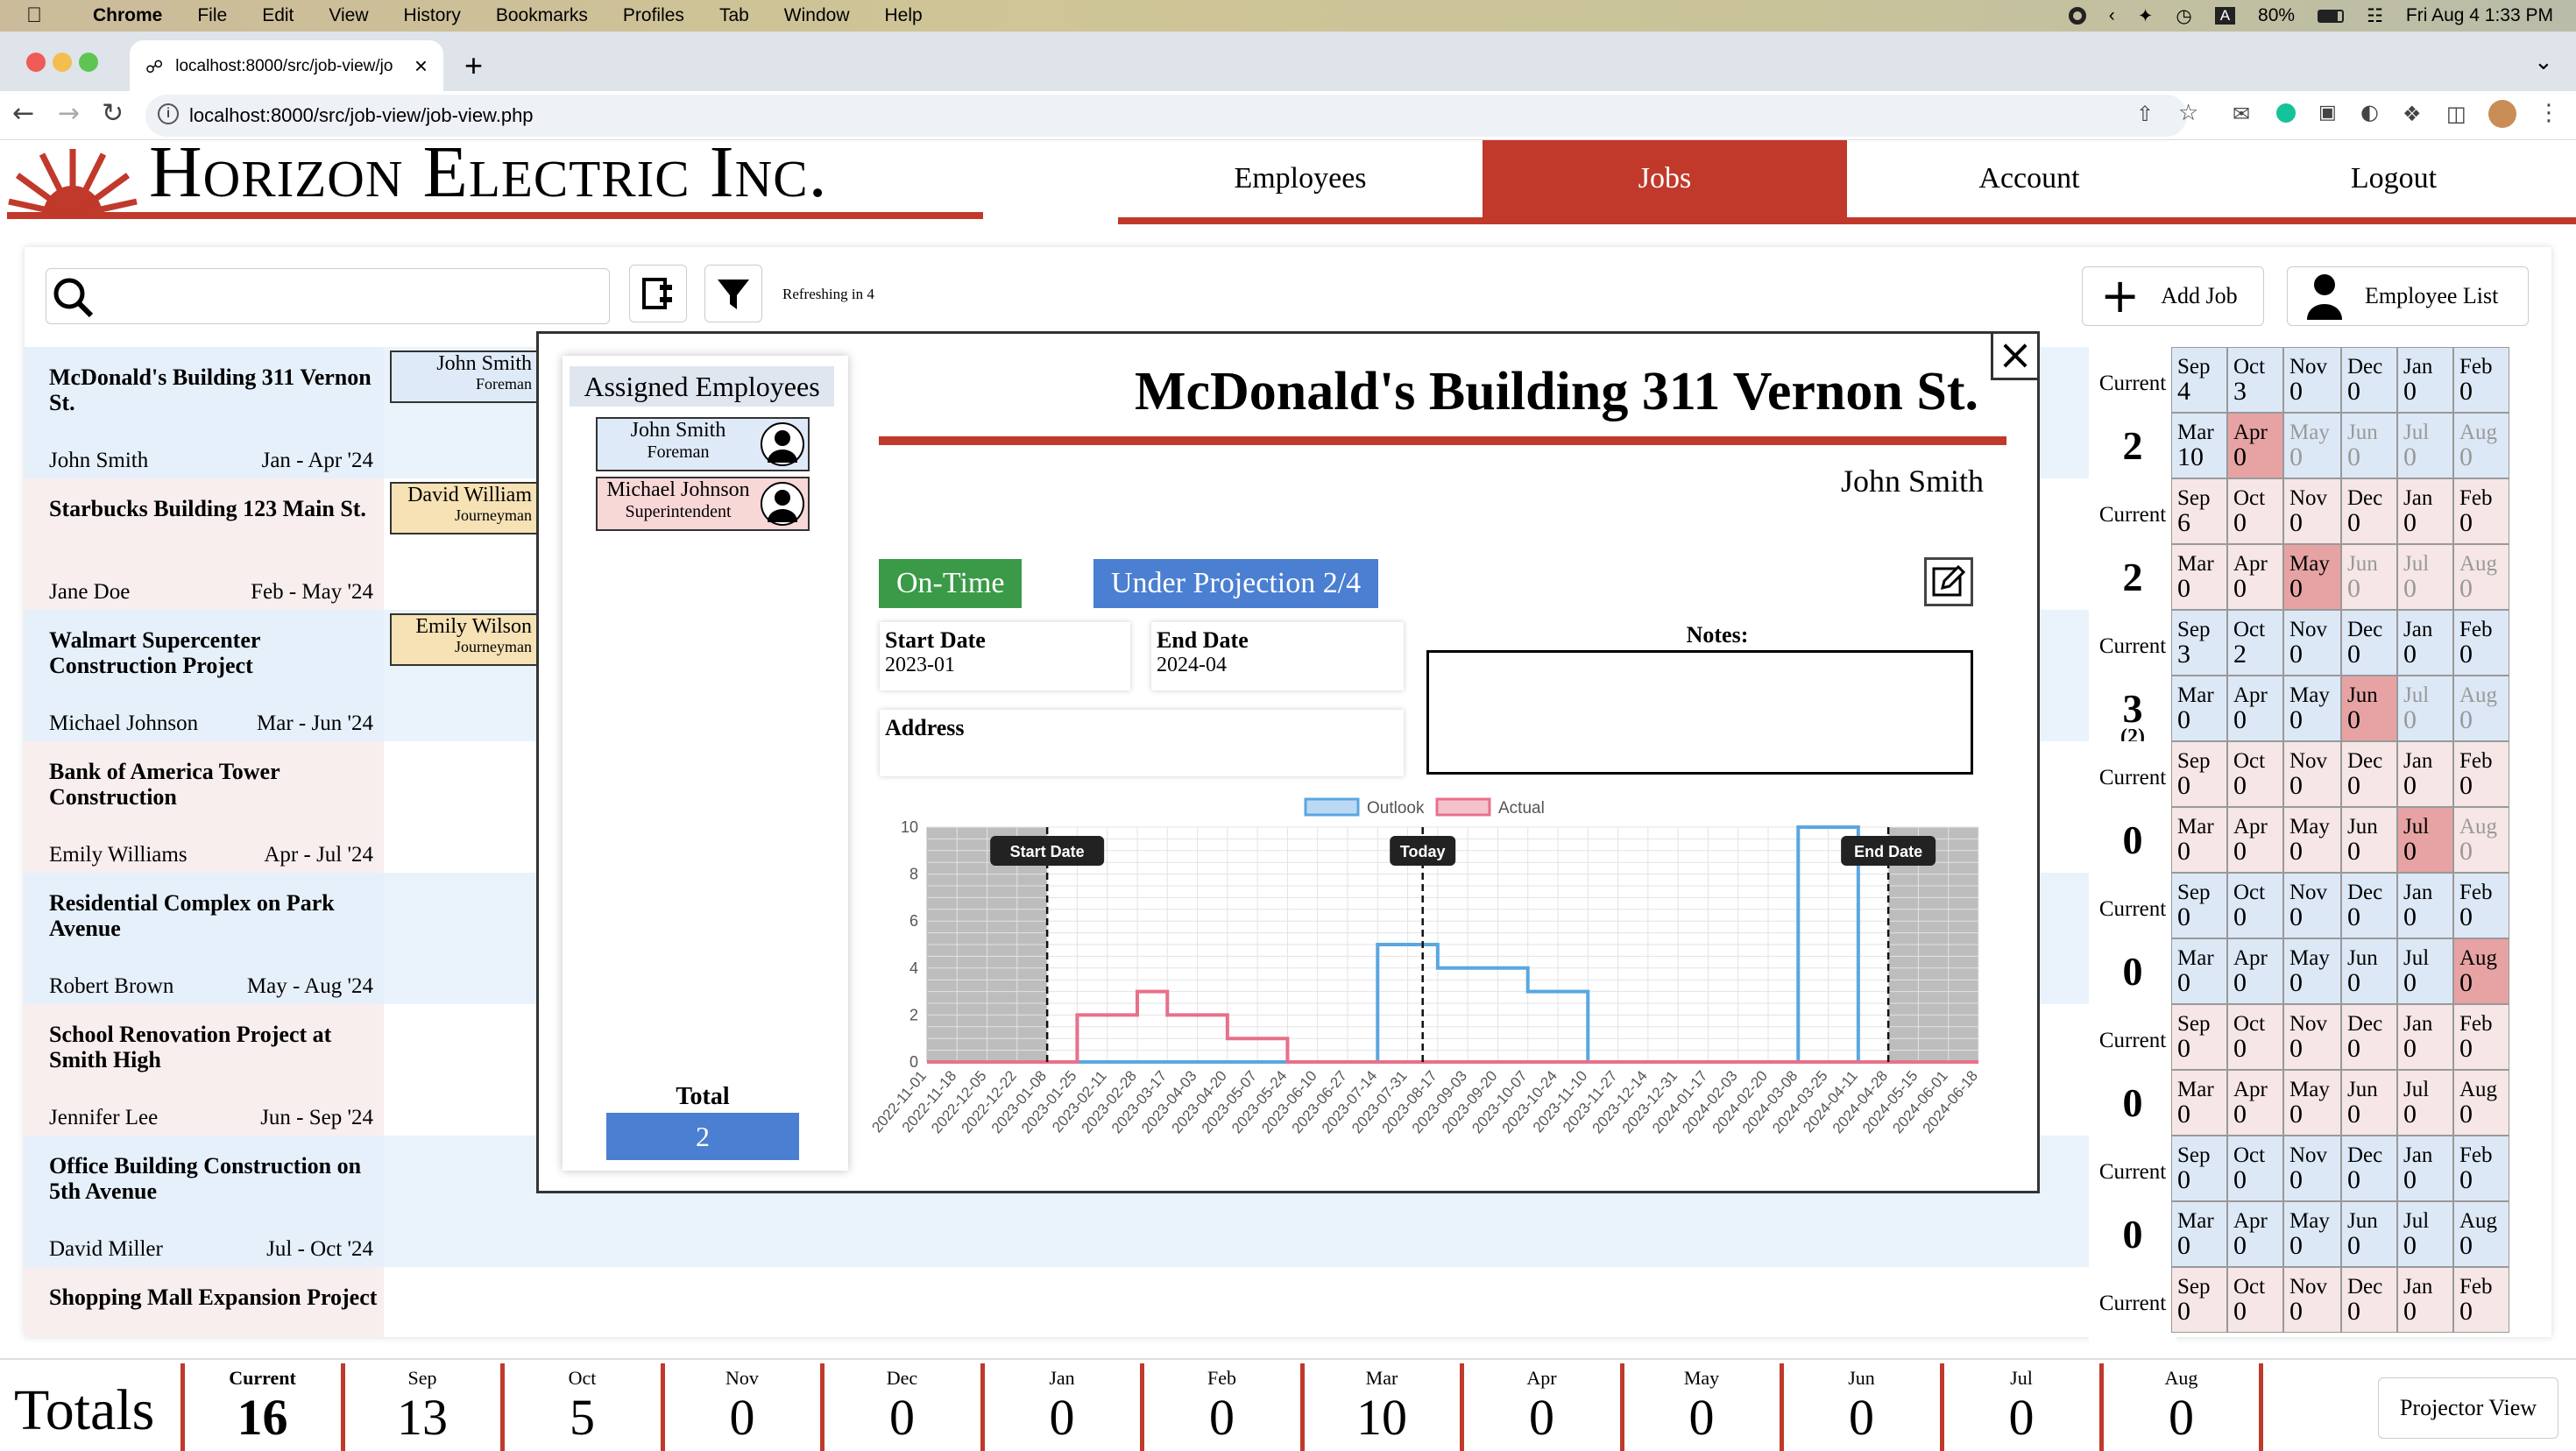  I want to click on end-date-field: End Date 2024-04, so click(1277, 656).